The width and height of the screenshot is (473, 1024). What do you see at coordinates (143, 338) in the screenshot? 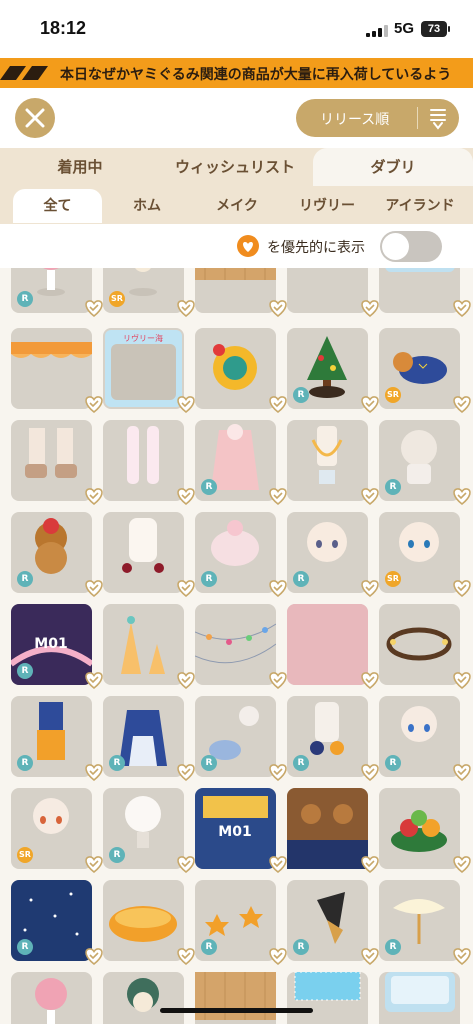
I see `svg-text: リヴリー海` at bounding box center [143, 338].